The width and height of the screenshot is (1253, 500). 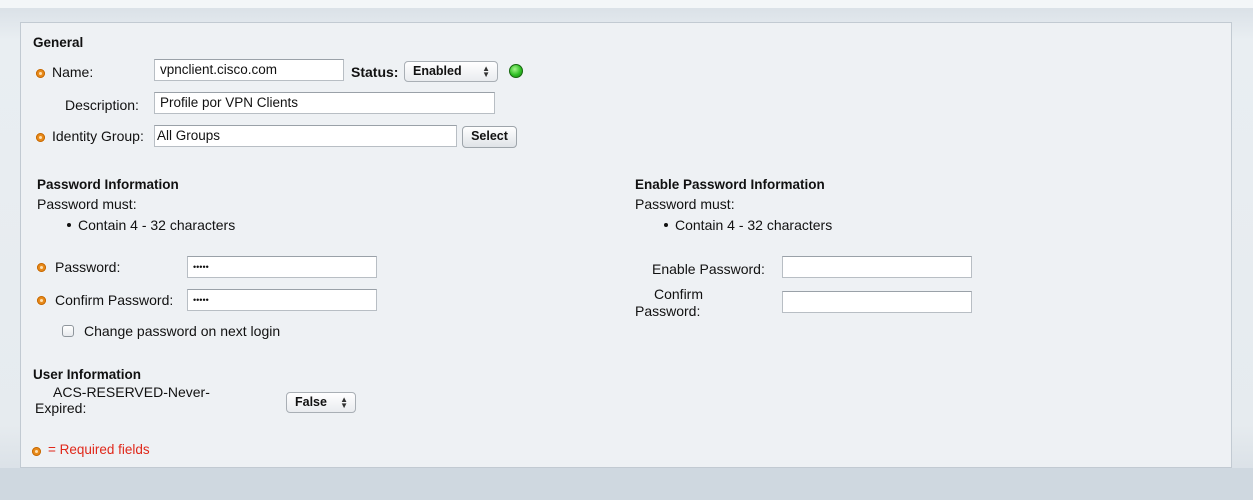 I want to click on description-label: Description:, so click(x=102, y=105).